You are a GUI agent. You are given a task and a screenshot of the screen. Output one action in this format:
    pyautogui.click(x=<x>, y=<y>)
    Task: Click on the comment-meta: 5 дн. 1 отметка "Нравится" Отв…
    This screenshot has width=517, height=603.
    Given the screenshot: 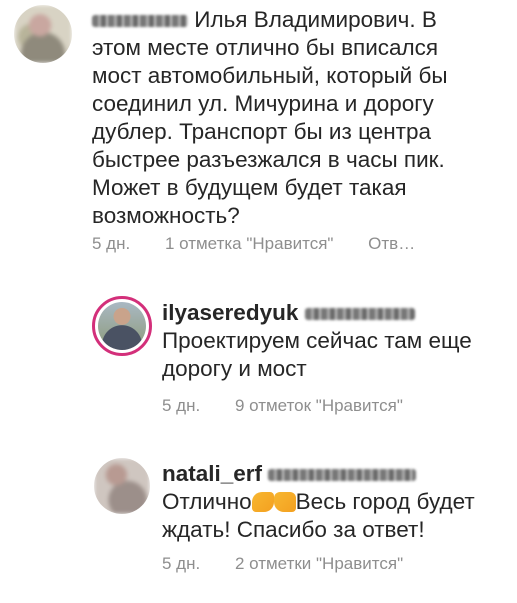 What is the action you would take?
    pyautogui.click(x=268, y=244)
    